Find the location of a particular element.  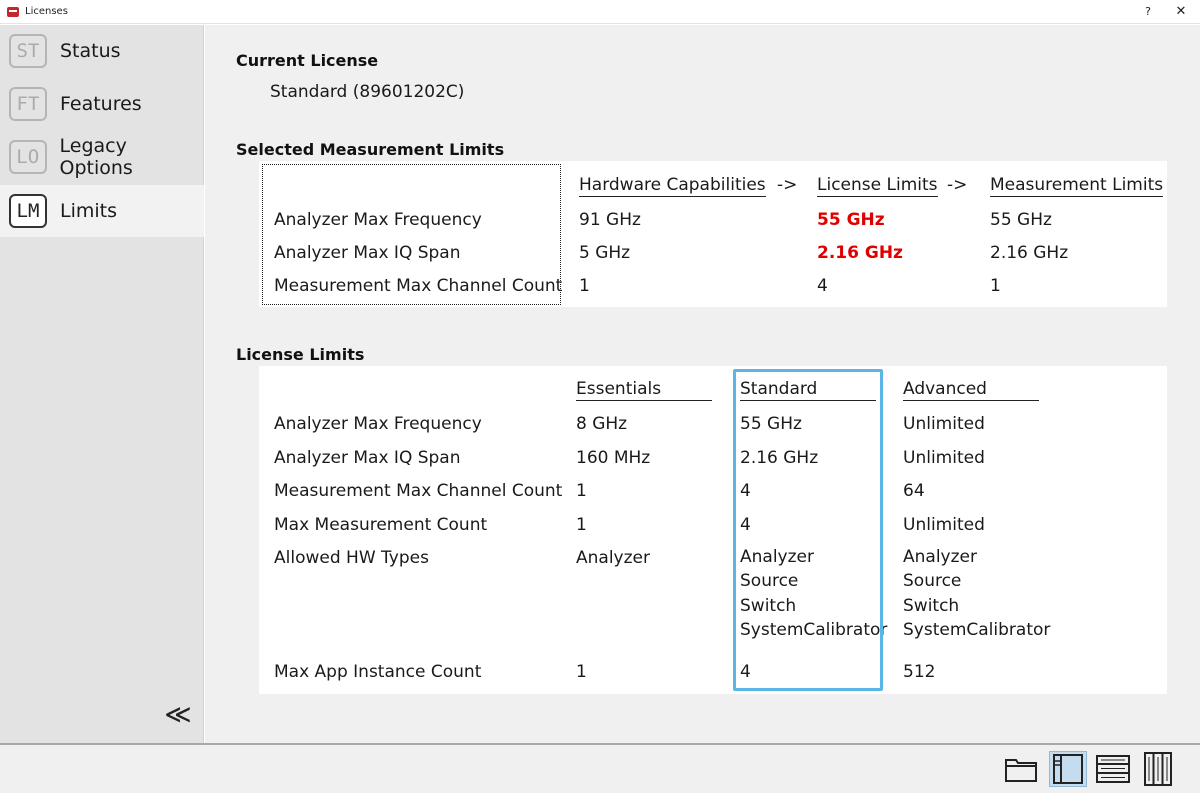

hardware-value: 5 GHz is located at coordinates (605, 253).